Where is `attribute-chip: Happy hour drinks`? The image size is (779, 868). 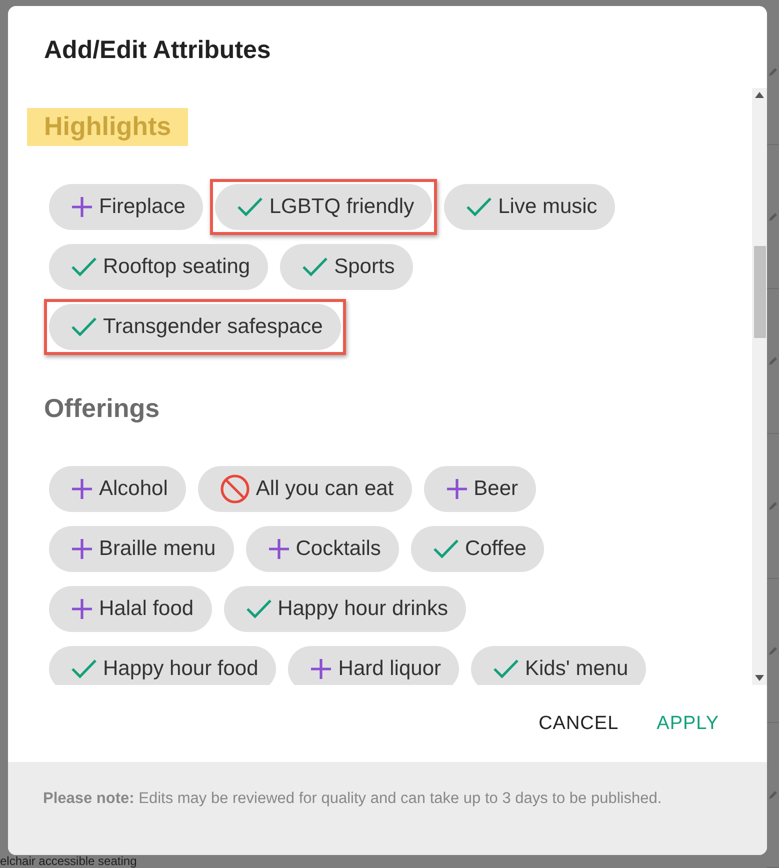
attribute-chip: Happy hour drinks is located at coordinates (345, 609).